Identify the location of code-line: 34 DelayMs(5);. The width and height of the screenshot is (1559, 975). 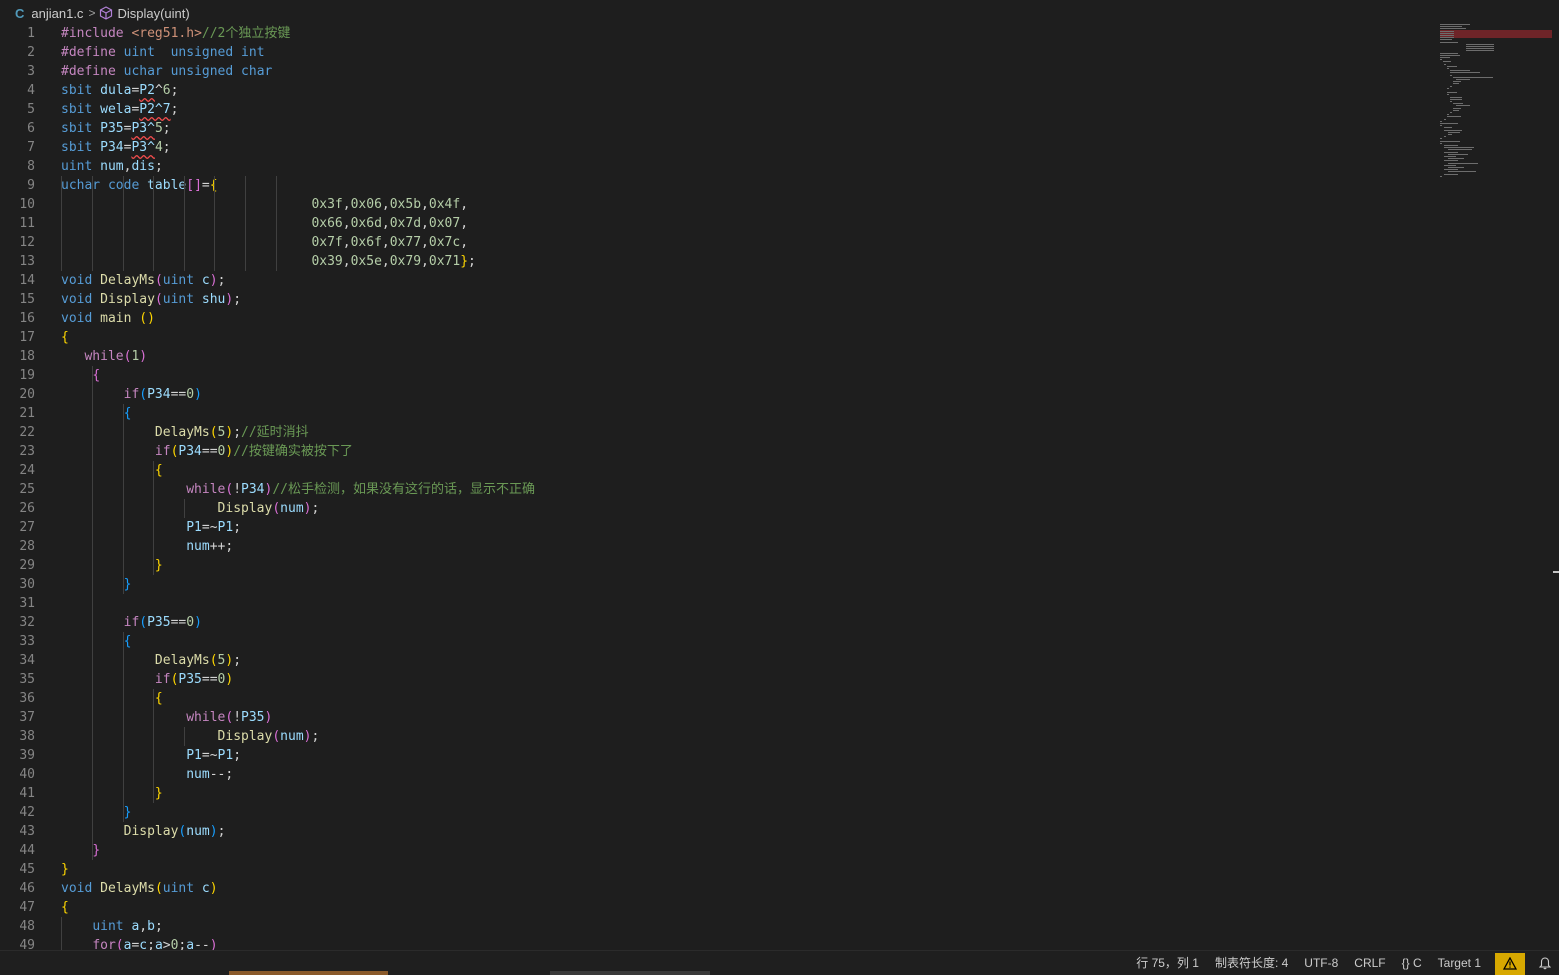
(715, 660).